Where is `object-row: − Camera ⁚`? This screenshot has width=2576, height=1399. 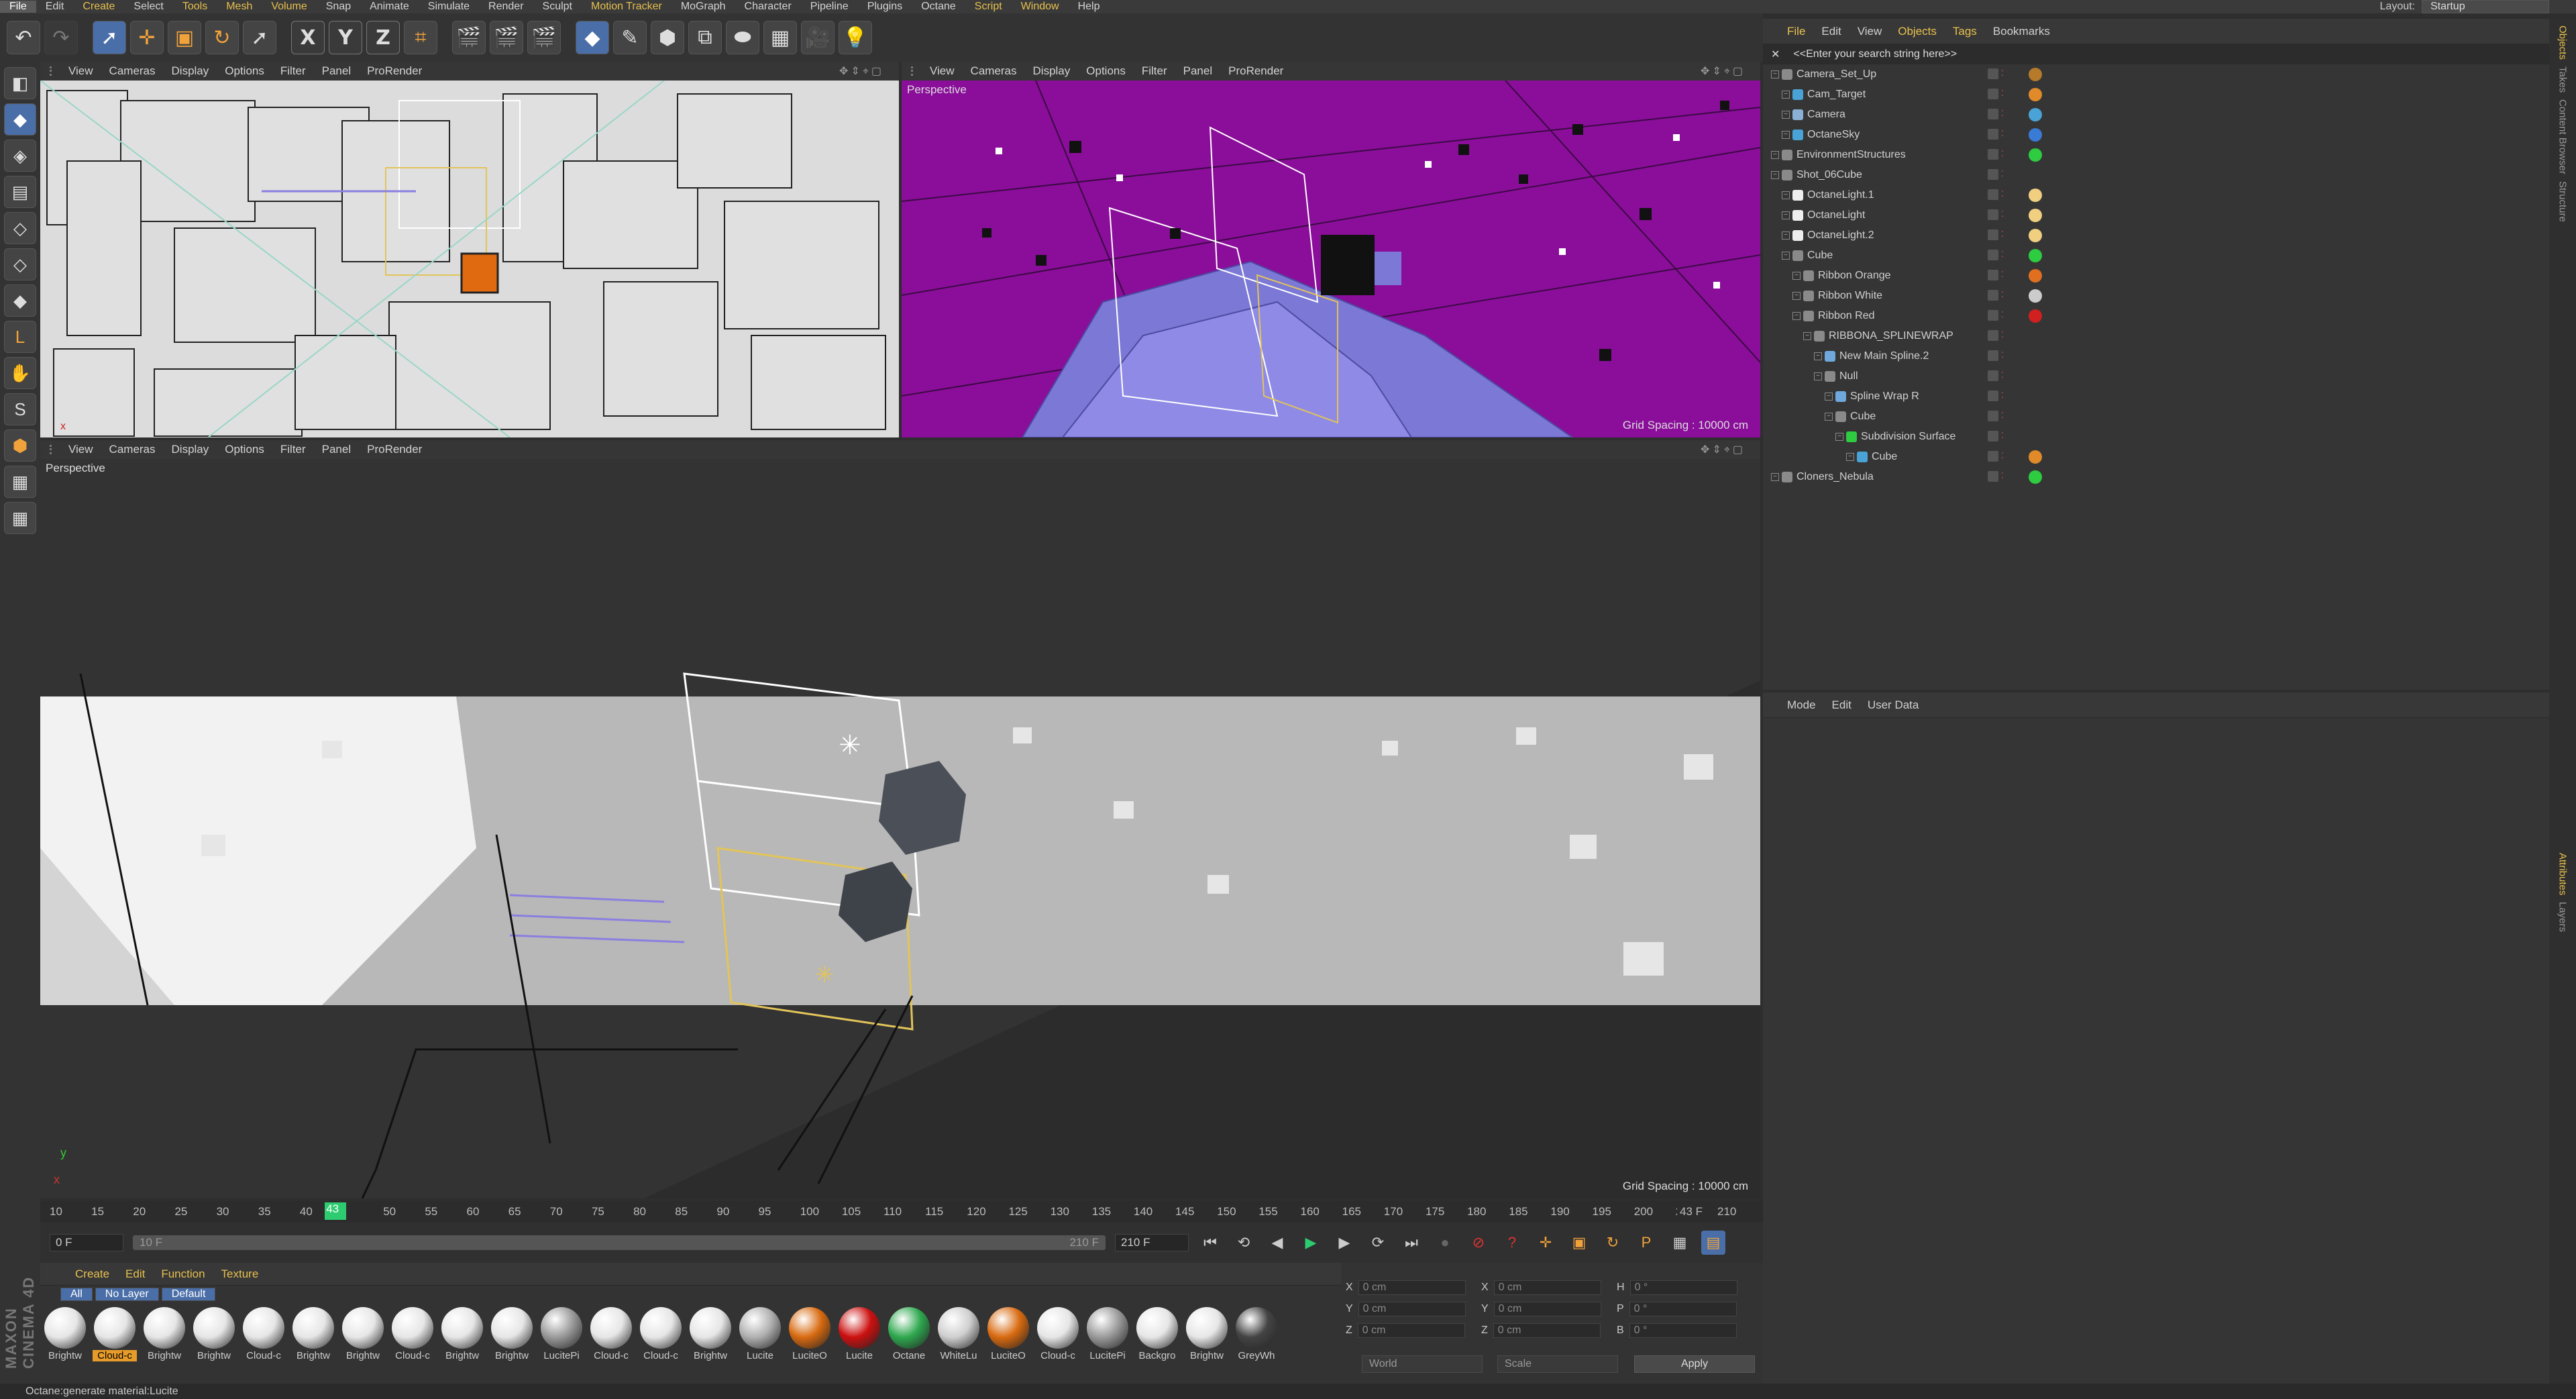 object-row: − Camera ⁚ is located at coordinates (2160, 115).